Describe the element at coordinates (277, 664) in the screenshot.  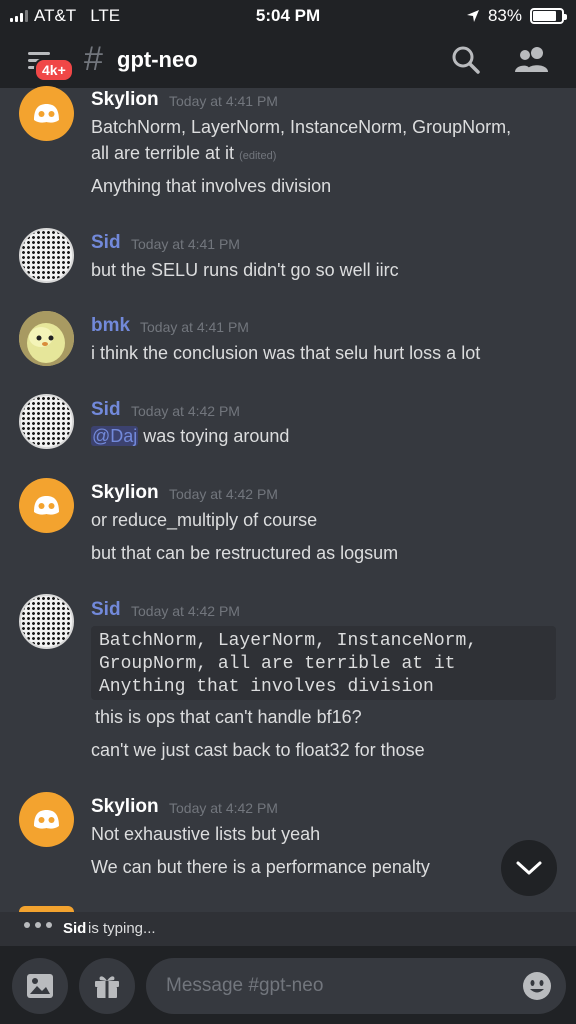
I see `code-line: GroupNorm, all are terrible at it` at that location.